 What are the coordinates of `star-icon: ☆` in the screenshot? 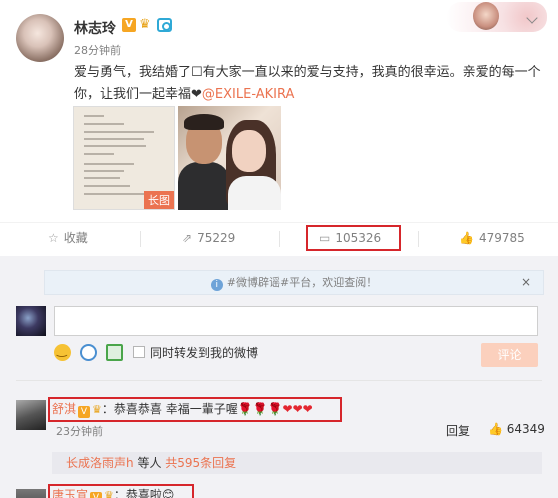 It's located at (53, 238).